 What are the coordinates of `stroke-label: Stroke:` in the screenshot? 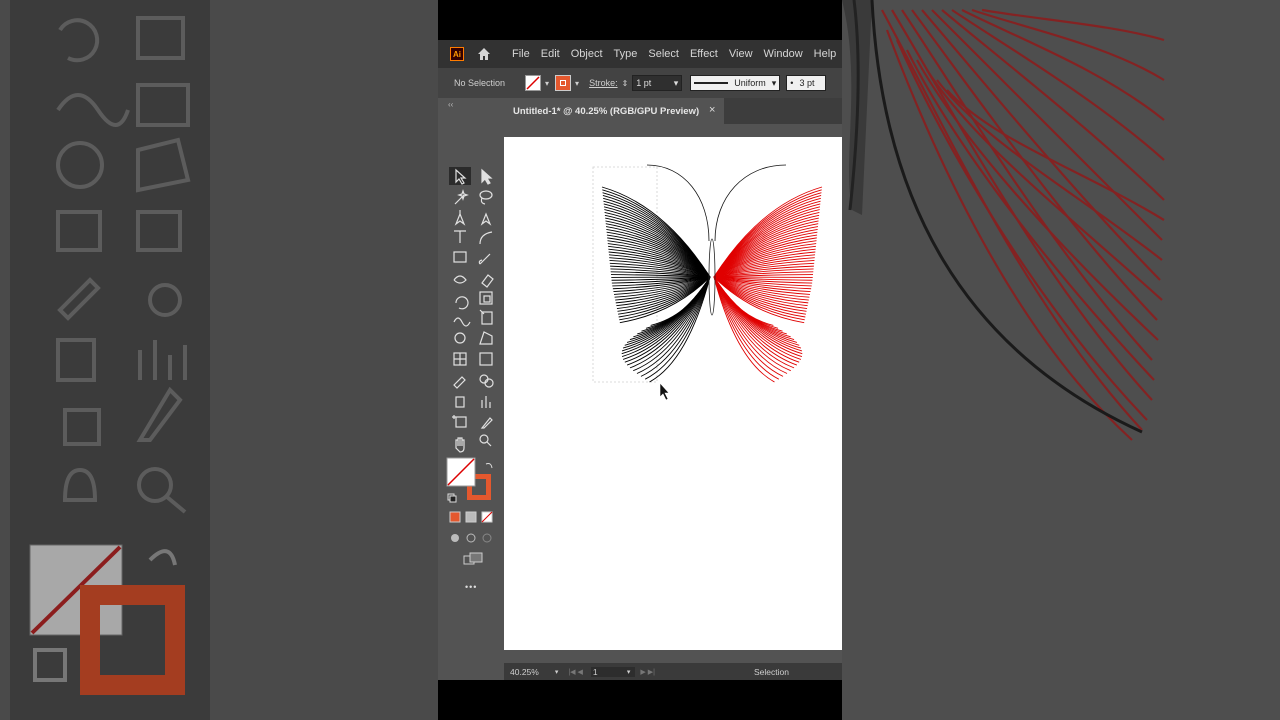 It's located at (603, 83).